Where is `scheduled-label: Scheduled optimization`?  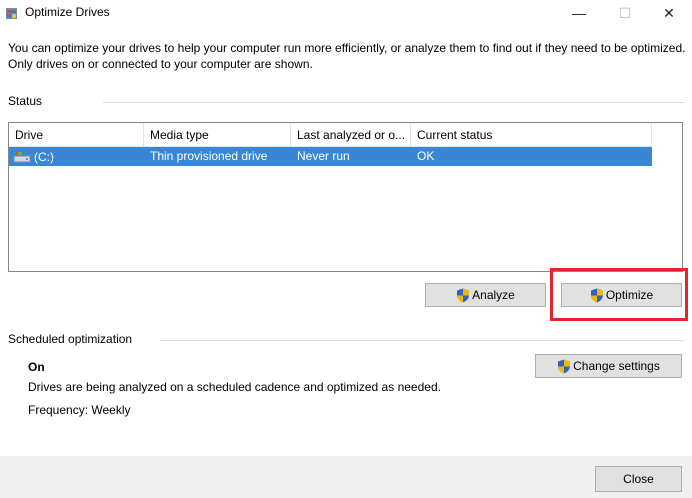
scheduled-label: Scheduled optimization is located at coordinates (70, 339).